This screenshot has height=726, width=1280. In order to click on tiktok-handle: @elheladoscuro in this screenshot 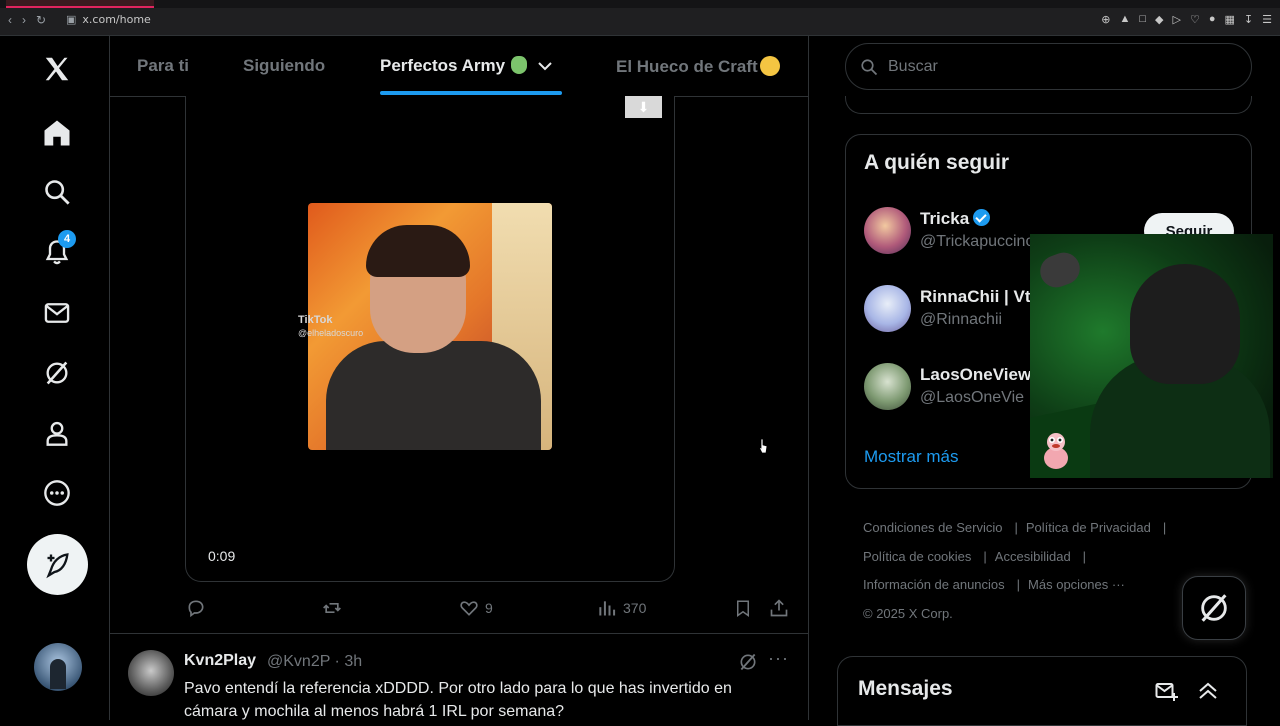, I will do `click(331, 333)`.